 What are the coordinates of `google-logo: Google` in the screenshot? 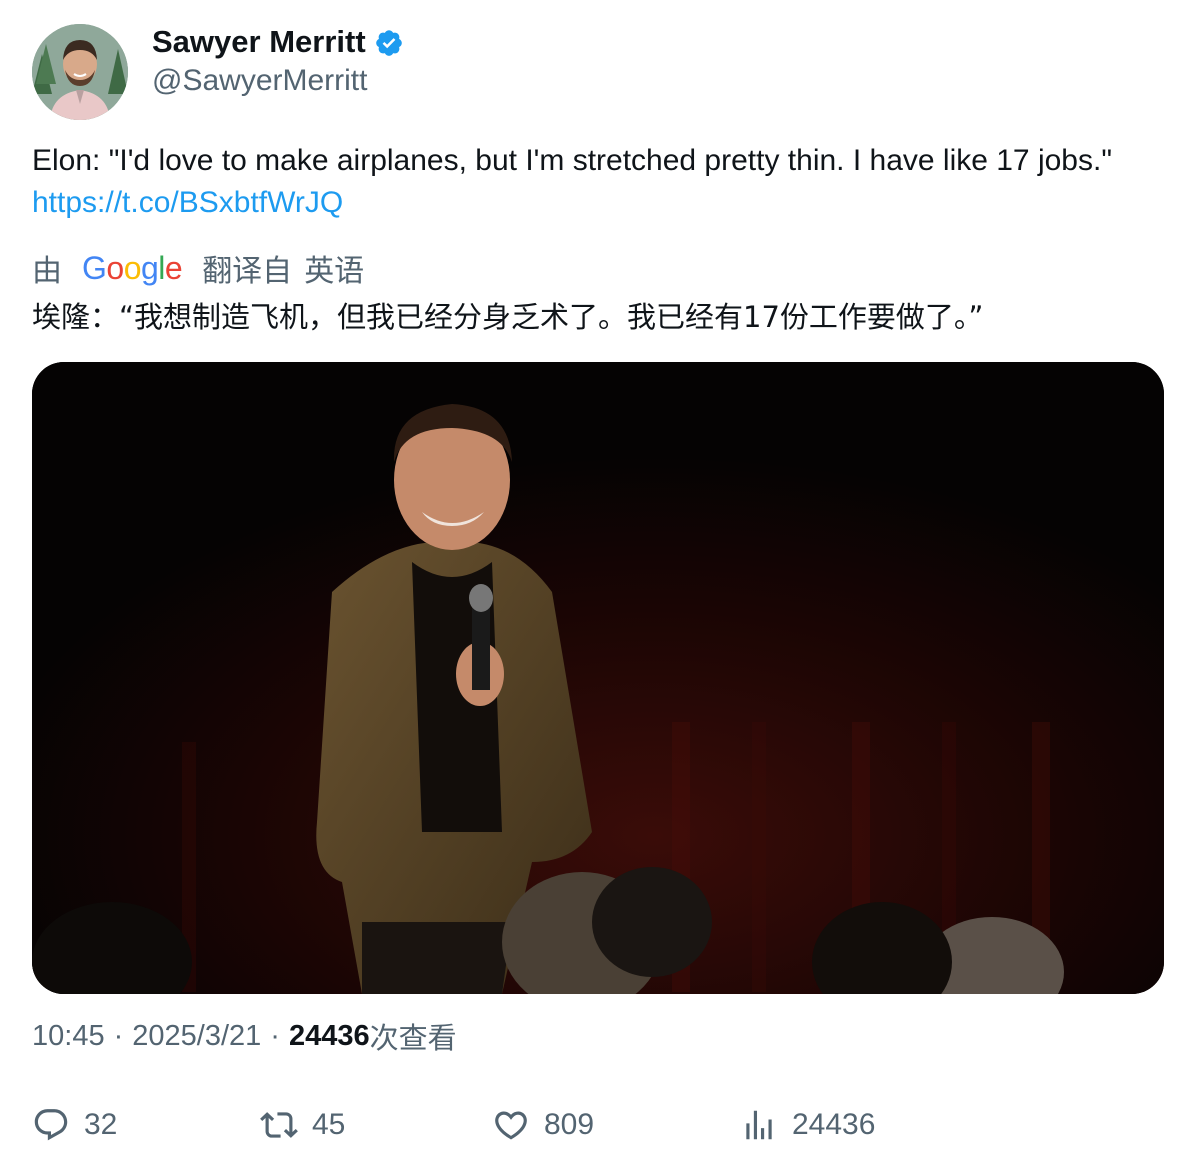 It's located at (132, 268).